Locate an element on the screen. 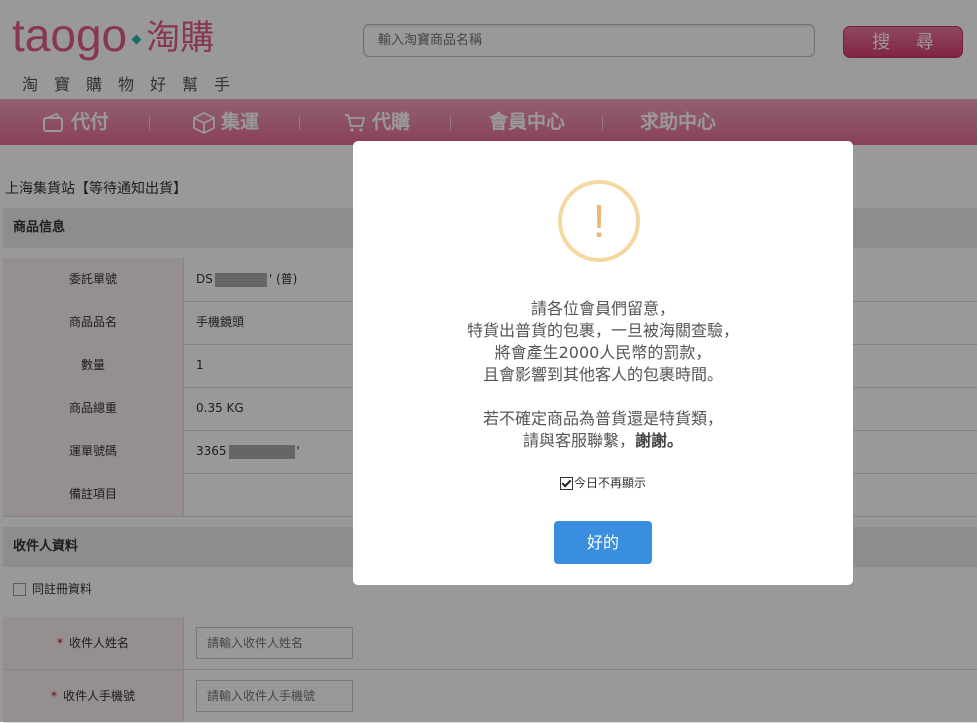 The width and height of the screenshot is (977, 723). dont-show-checkbox is located at coordinates (566, 483).